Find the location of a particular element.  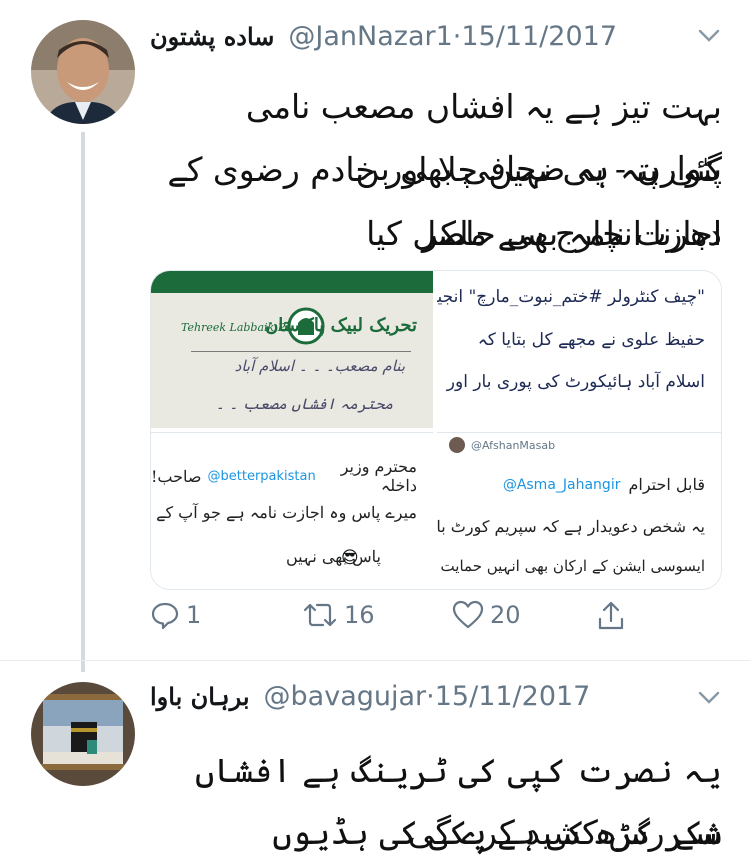

image-text-line: میرے پاس وہ اجازت نامہ ہے جو آپ کے is located at coordinates (286, 512).